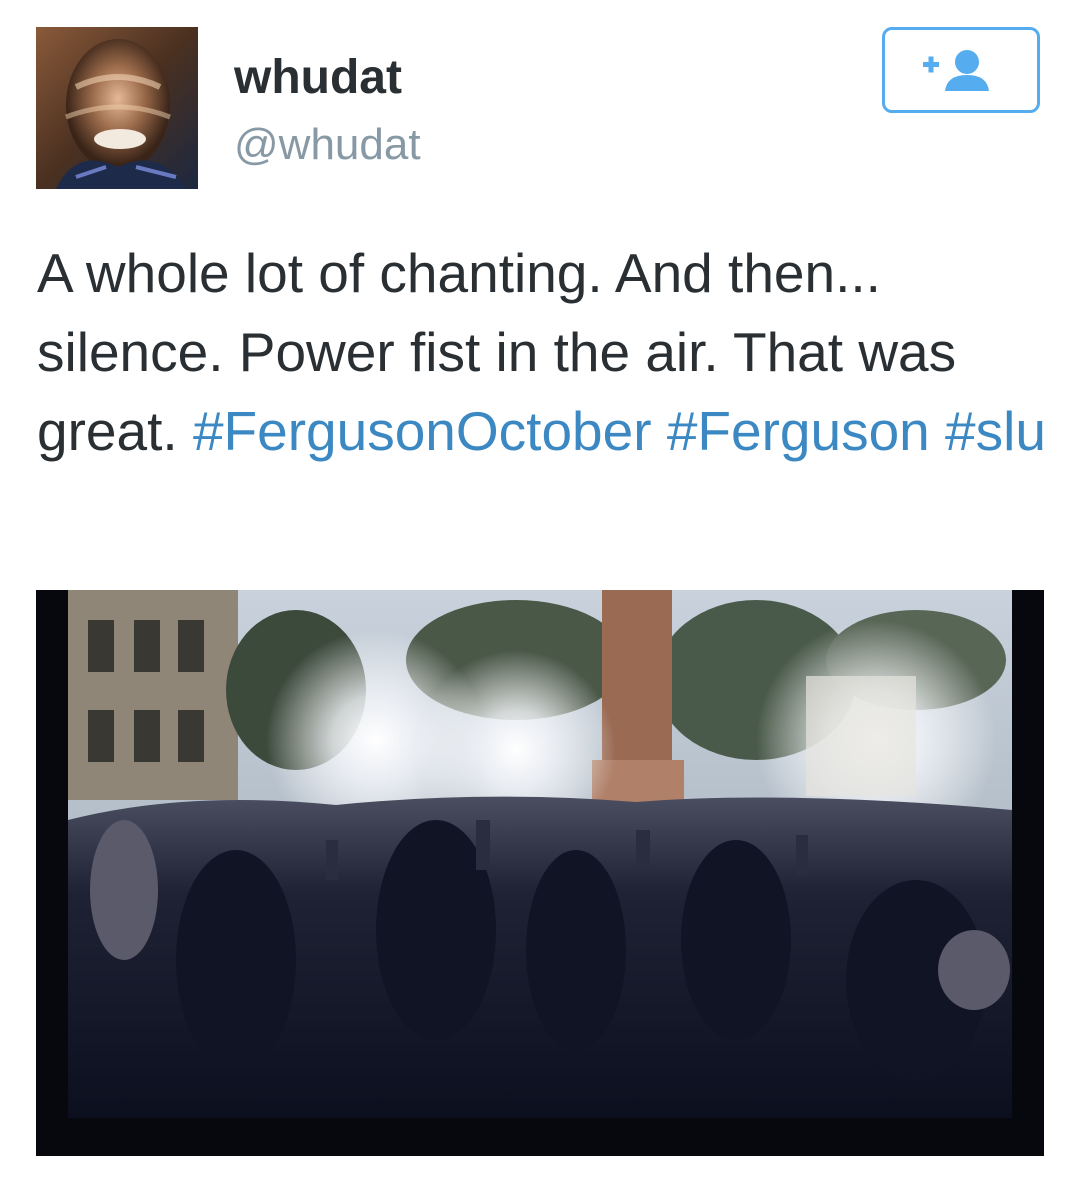 The image size is (1080, 1184). What do you see at coordinates (327, 145) in the screenshot?
I see `author-handle: @whudat` at bounding box center [327, 145].